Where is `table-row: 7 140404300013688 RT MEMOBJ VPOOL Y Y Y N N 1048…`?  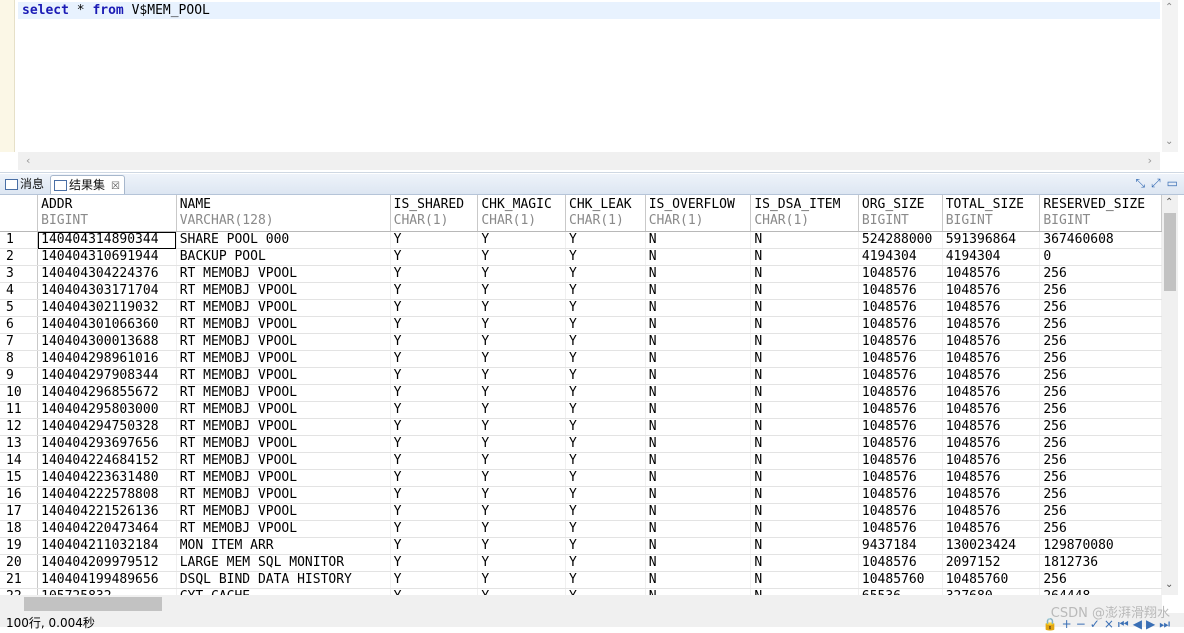
table-row: 7 140404300013688 RT MEMOBJ VPOOL Y Y Y N N 1048… is located at coordinates (581, 342).